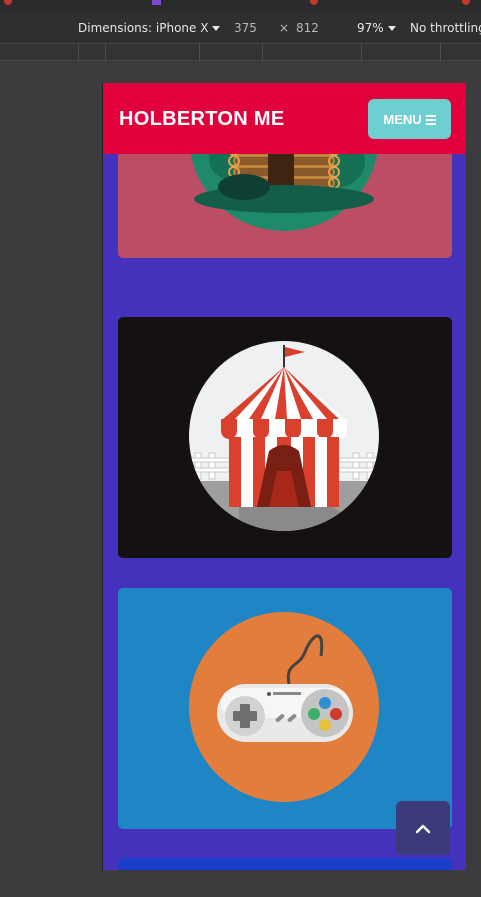 Image resolution: width=481 pixels, height=897 pixels. Describe the element at coordinates (307, 28) in the screenshot. I see `height-input: 812` at that location.